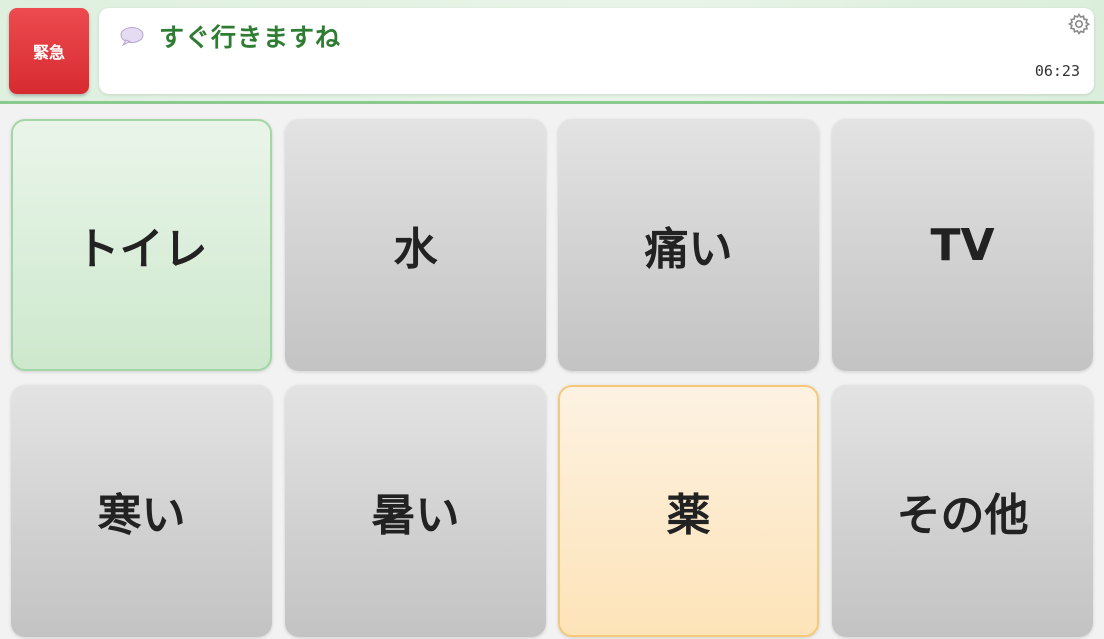 Image resolution: width=1104 pixels, height=639 pixels. I want to click on tile-other: その他, so click(962, 511).